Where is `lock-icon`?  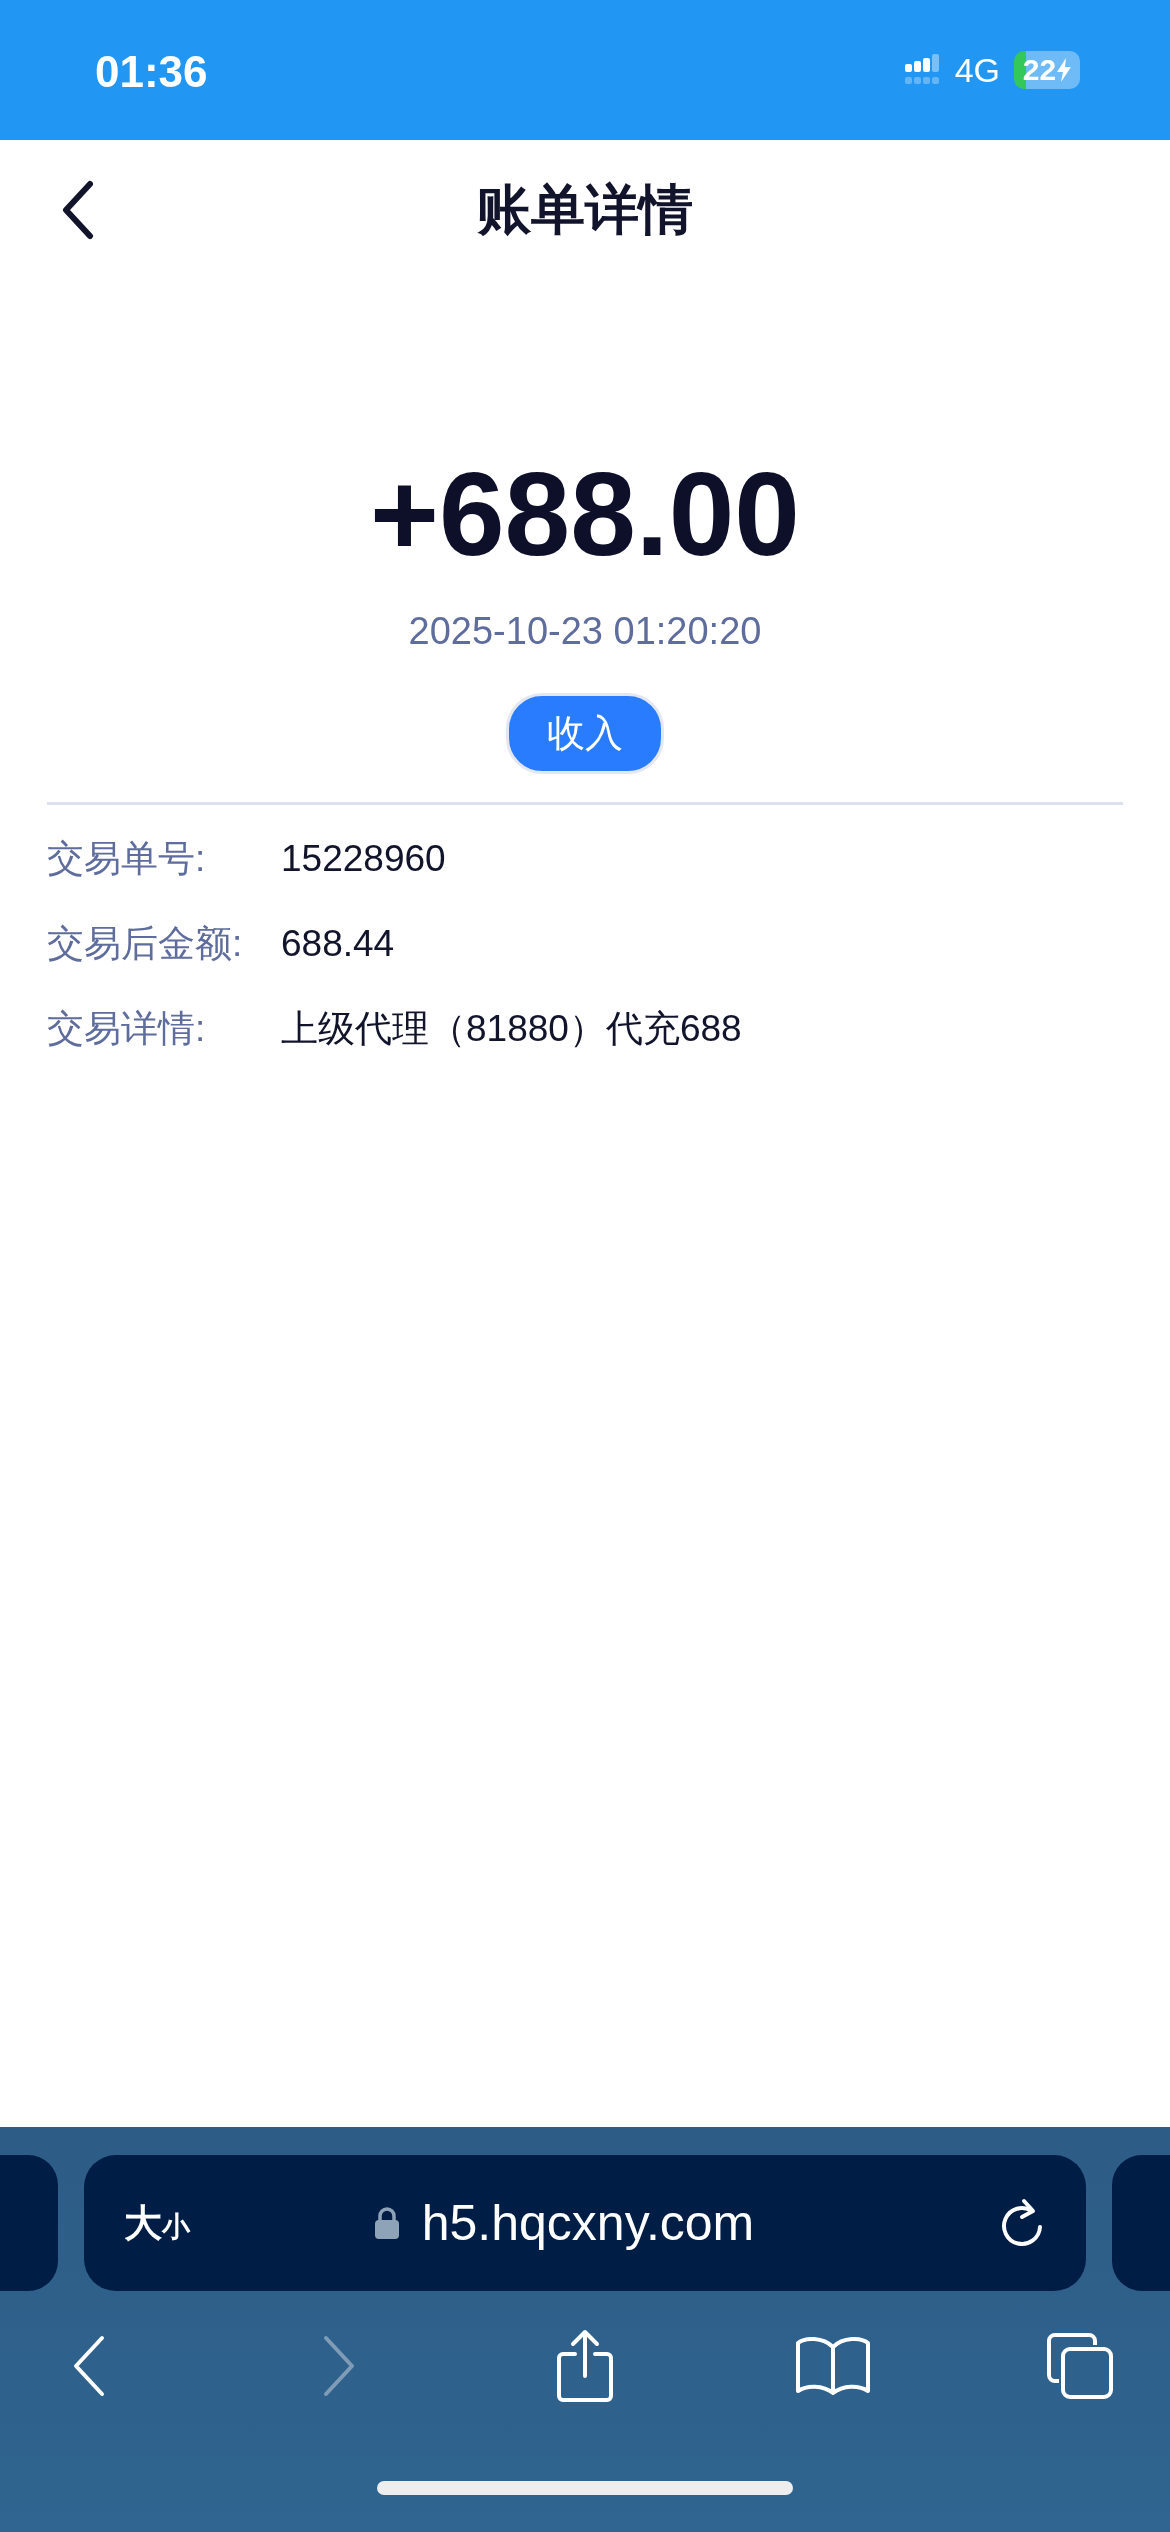 lock-icon is located at coordinates (386, 2223).